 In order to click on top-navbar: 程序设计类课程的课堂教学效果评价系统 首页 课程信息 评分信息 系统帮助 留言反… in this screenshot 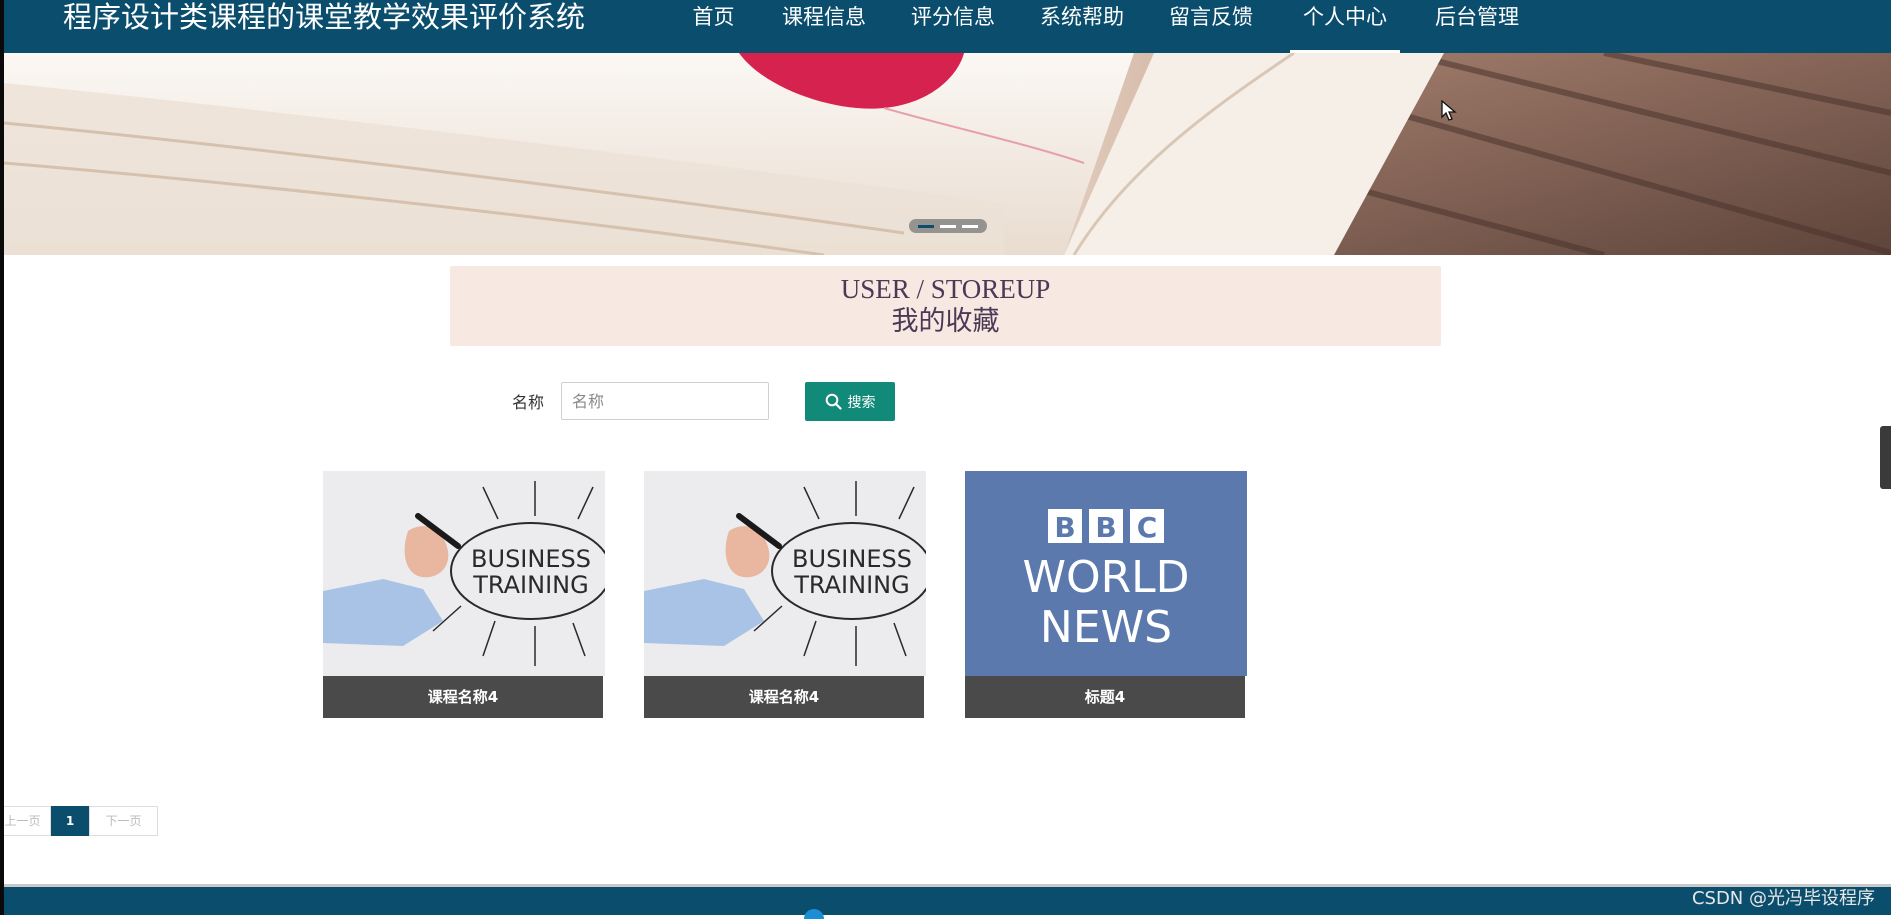, I will do `click(945, 26)`.